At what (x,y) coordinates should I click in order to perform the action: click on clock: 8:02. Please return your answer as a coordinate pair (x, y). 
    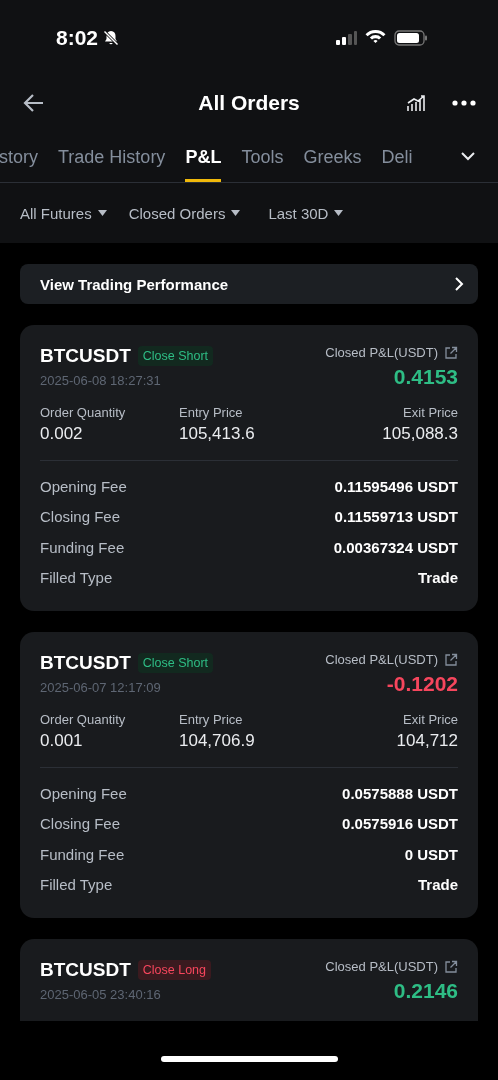
    Looking at the image, I should click on (77, 37).